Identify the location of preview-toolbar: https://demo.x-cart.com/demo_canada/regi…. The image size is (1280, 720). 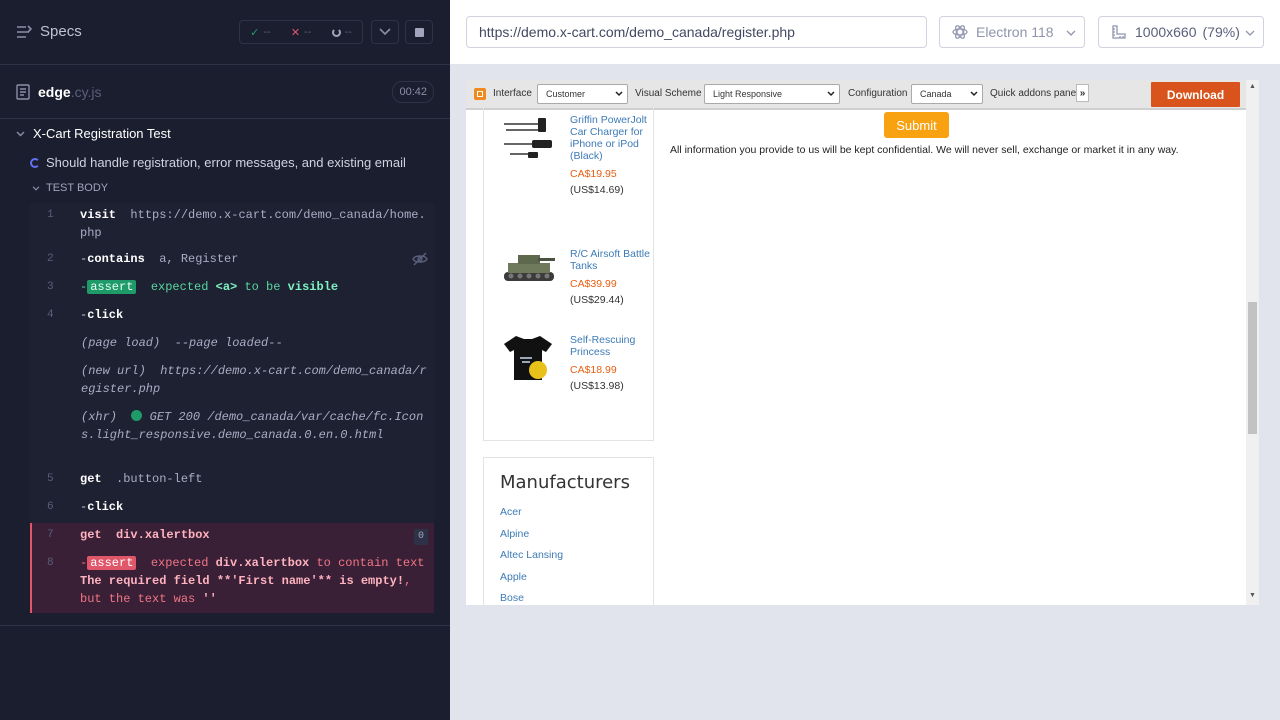
(865, 32).